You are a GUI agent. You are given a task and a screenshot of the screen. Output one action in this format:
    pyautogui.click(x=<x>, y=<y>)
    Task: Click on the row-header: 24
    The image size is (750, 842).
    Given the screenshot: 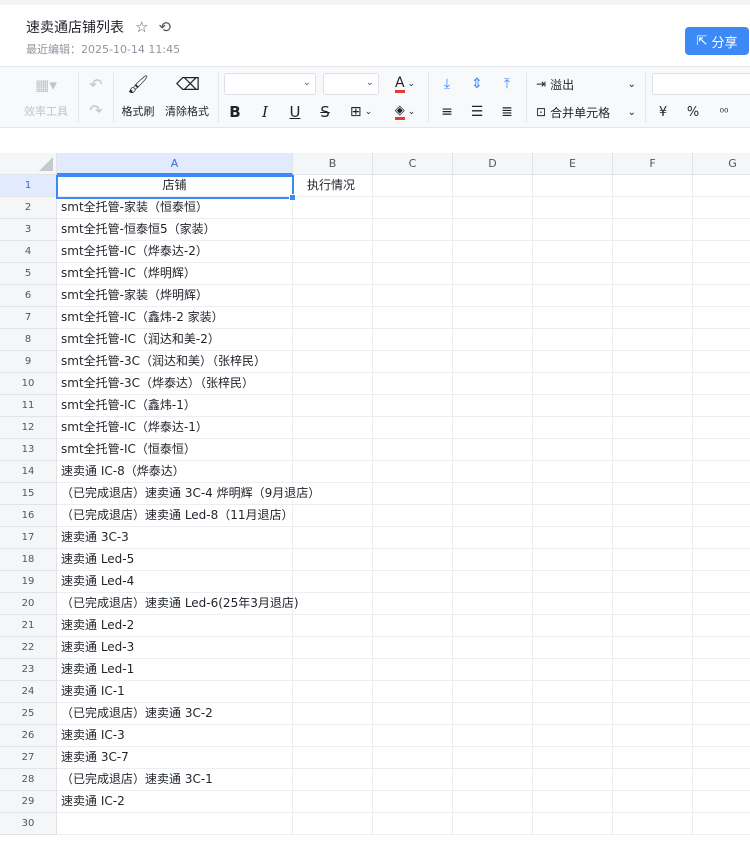 What is the action you would take?
    pyautogui.click(x=28, y=692)
    